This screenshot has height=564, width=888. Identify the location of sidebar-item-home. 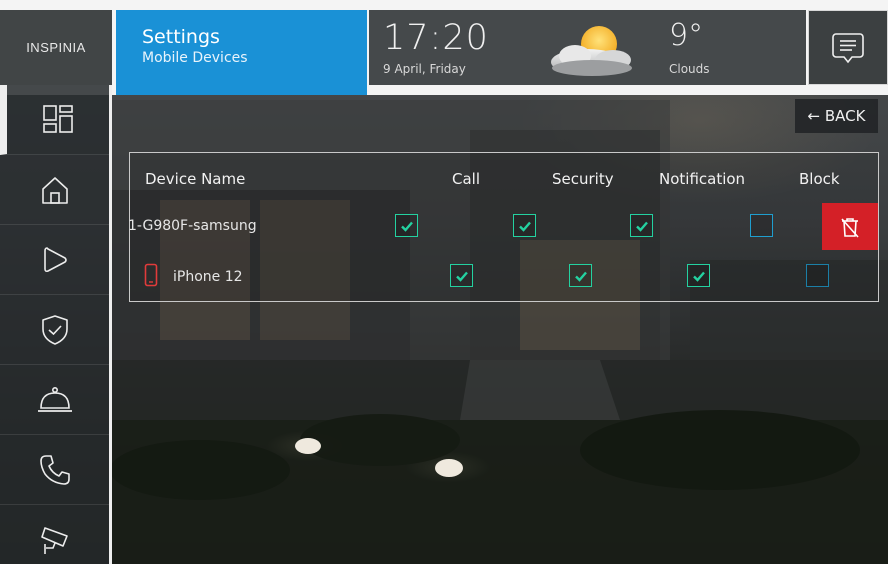
(54, 190).